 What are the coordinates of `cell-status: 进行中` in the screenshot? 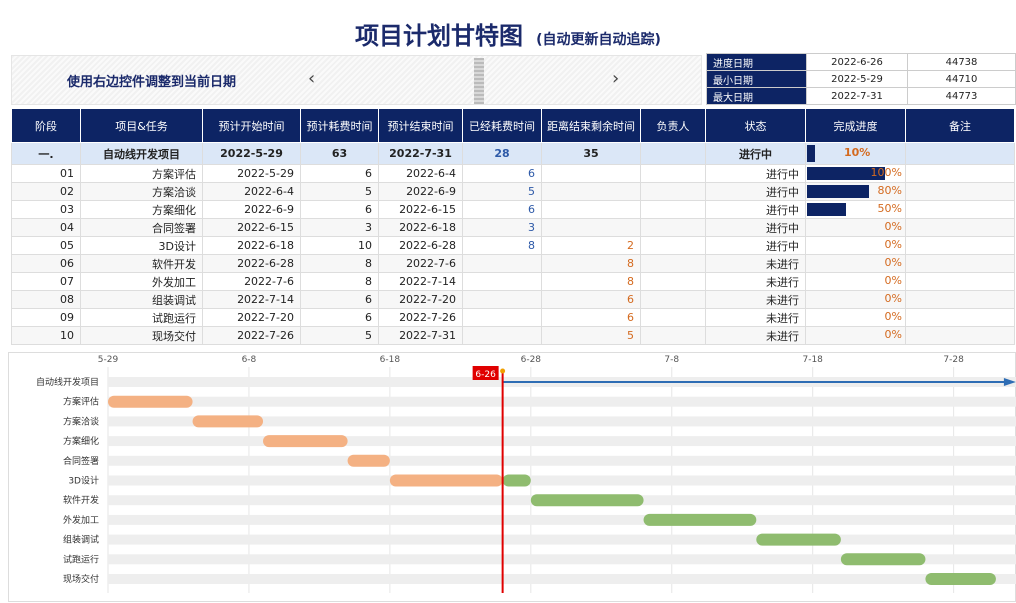 It's located at (755, 227).